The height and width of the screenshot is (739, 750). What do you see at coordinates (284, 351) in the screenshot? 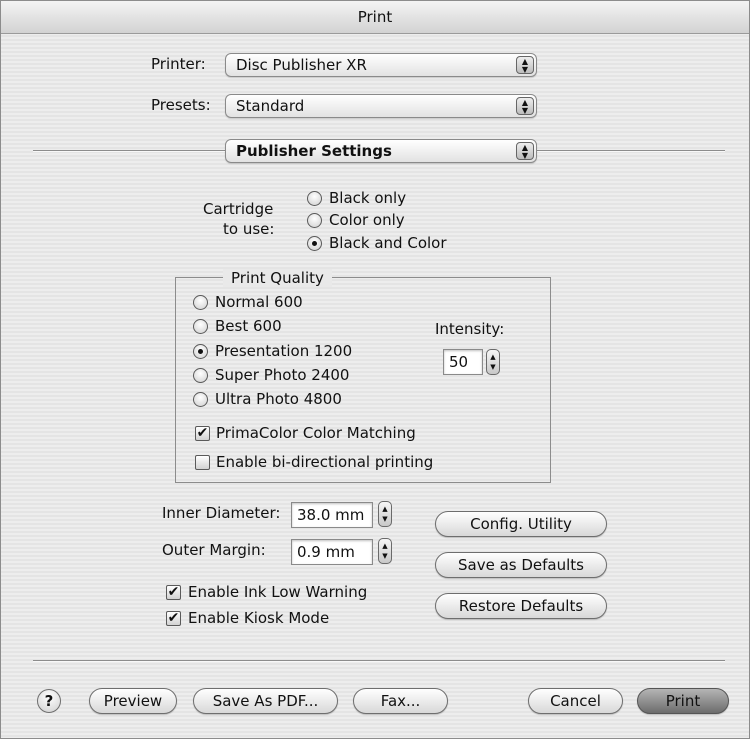
I see `radio-presentation-1200-label: Presentation 1200` at bounding box center [284, 351].